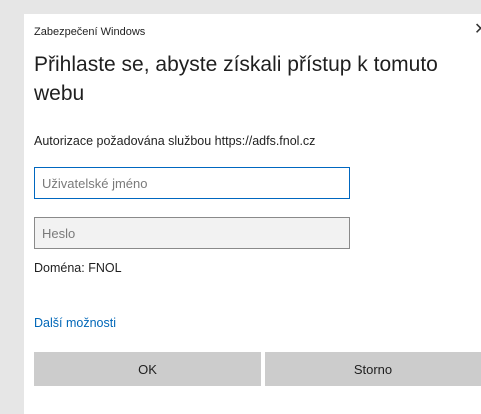 This screenshot has width=481, height=414. I want to click on domain-label: Doména: FNOL, so click(78, 268).